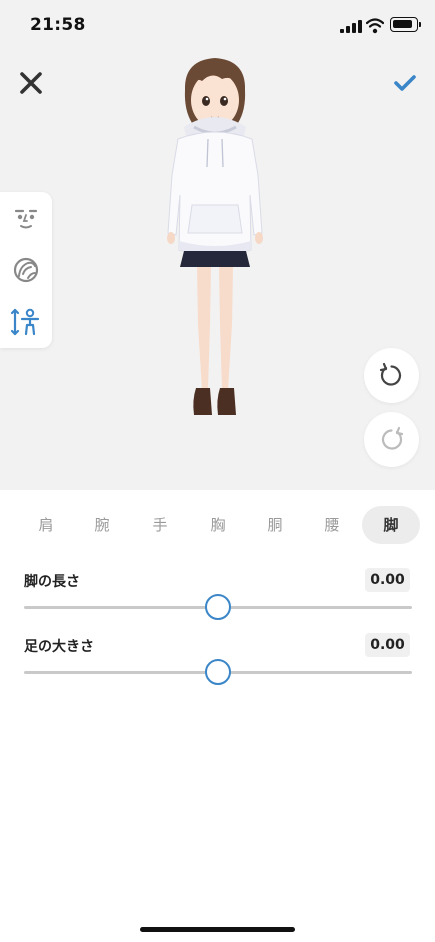 The height and width of the screenshot is (942, 435). Describe the element at coordinates (405, 24) in the screenshot. I see `battery-icon` at that location.